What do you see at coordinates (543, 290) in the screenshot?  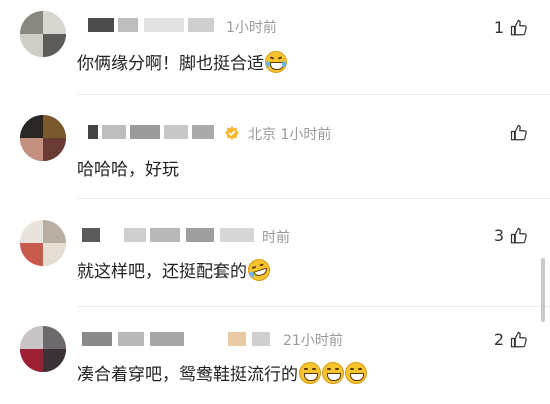 I see `scrollbar` at bounding box center [543, 290].